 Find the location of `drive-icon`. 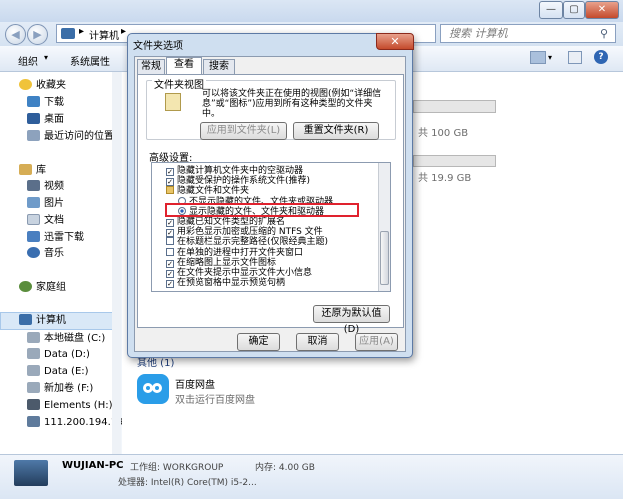

drive-icon is located at coordinates (33, 337).